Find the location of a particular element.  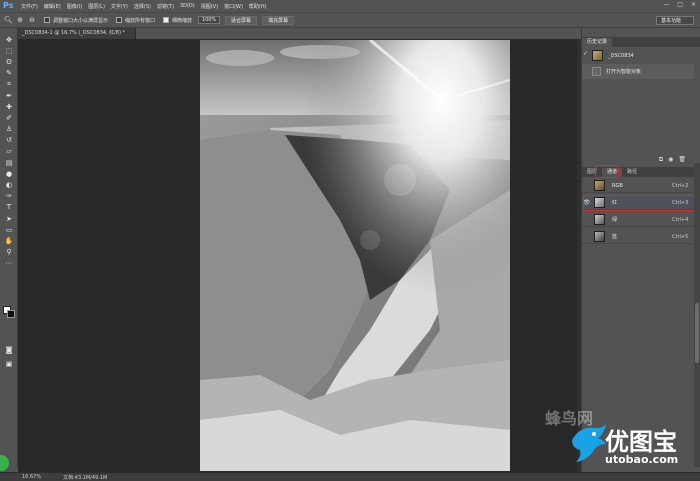

channels-tab-highlight is located at coordinates (607, 171).